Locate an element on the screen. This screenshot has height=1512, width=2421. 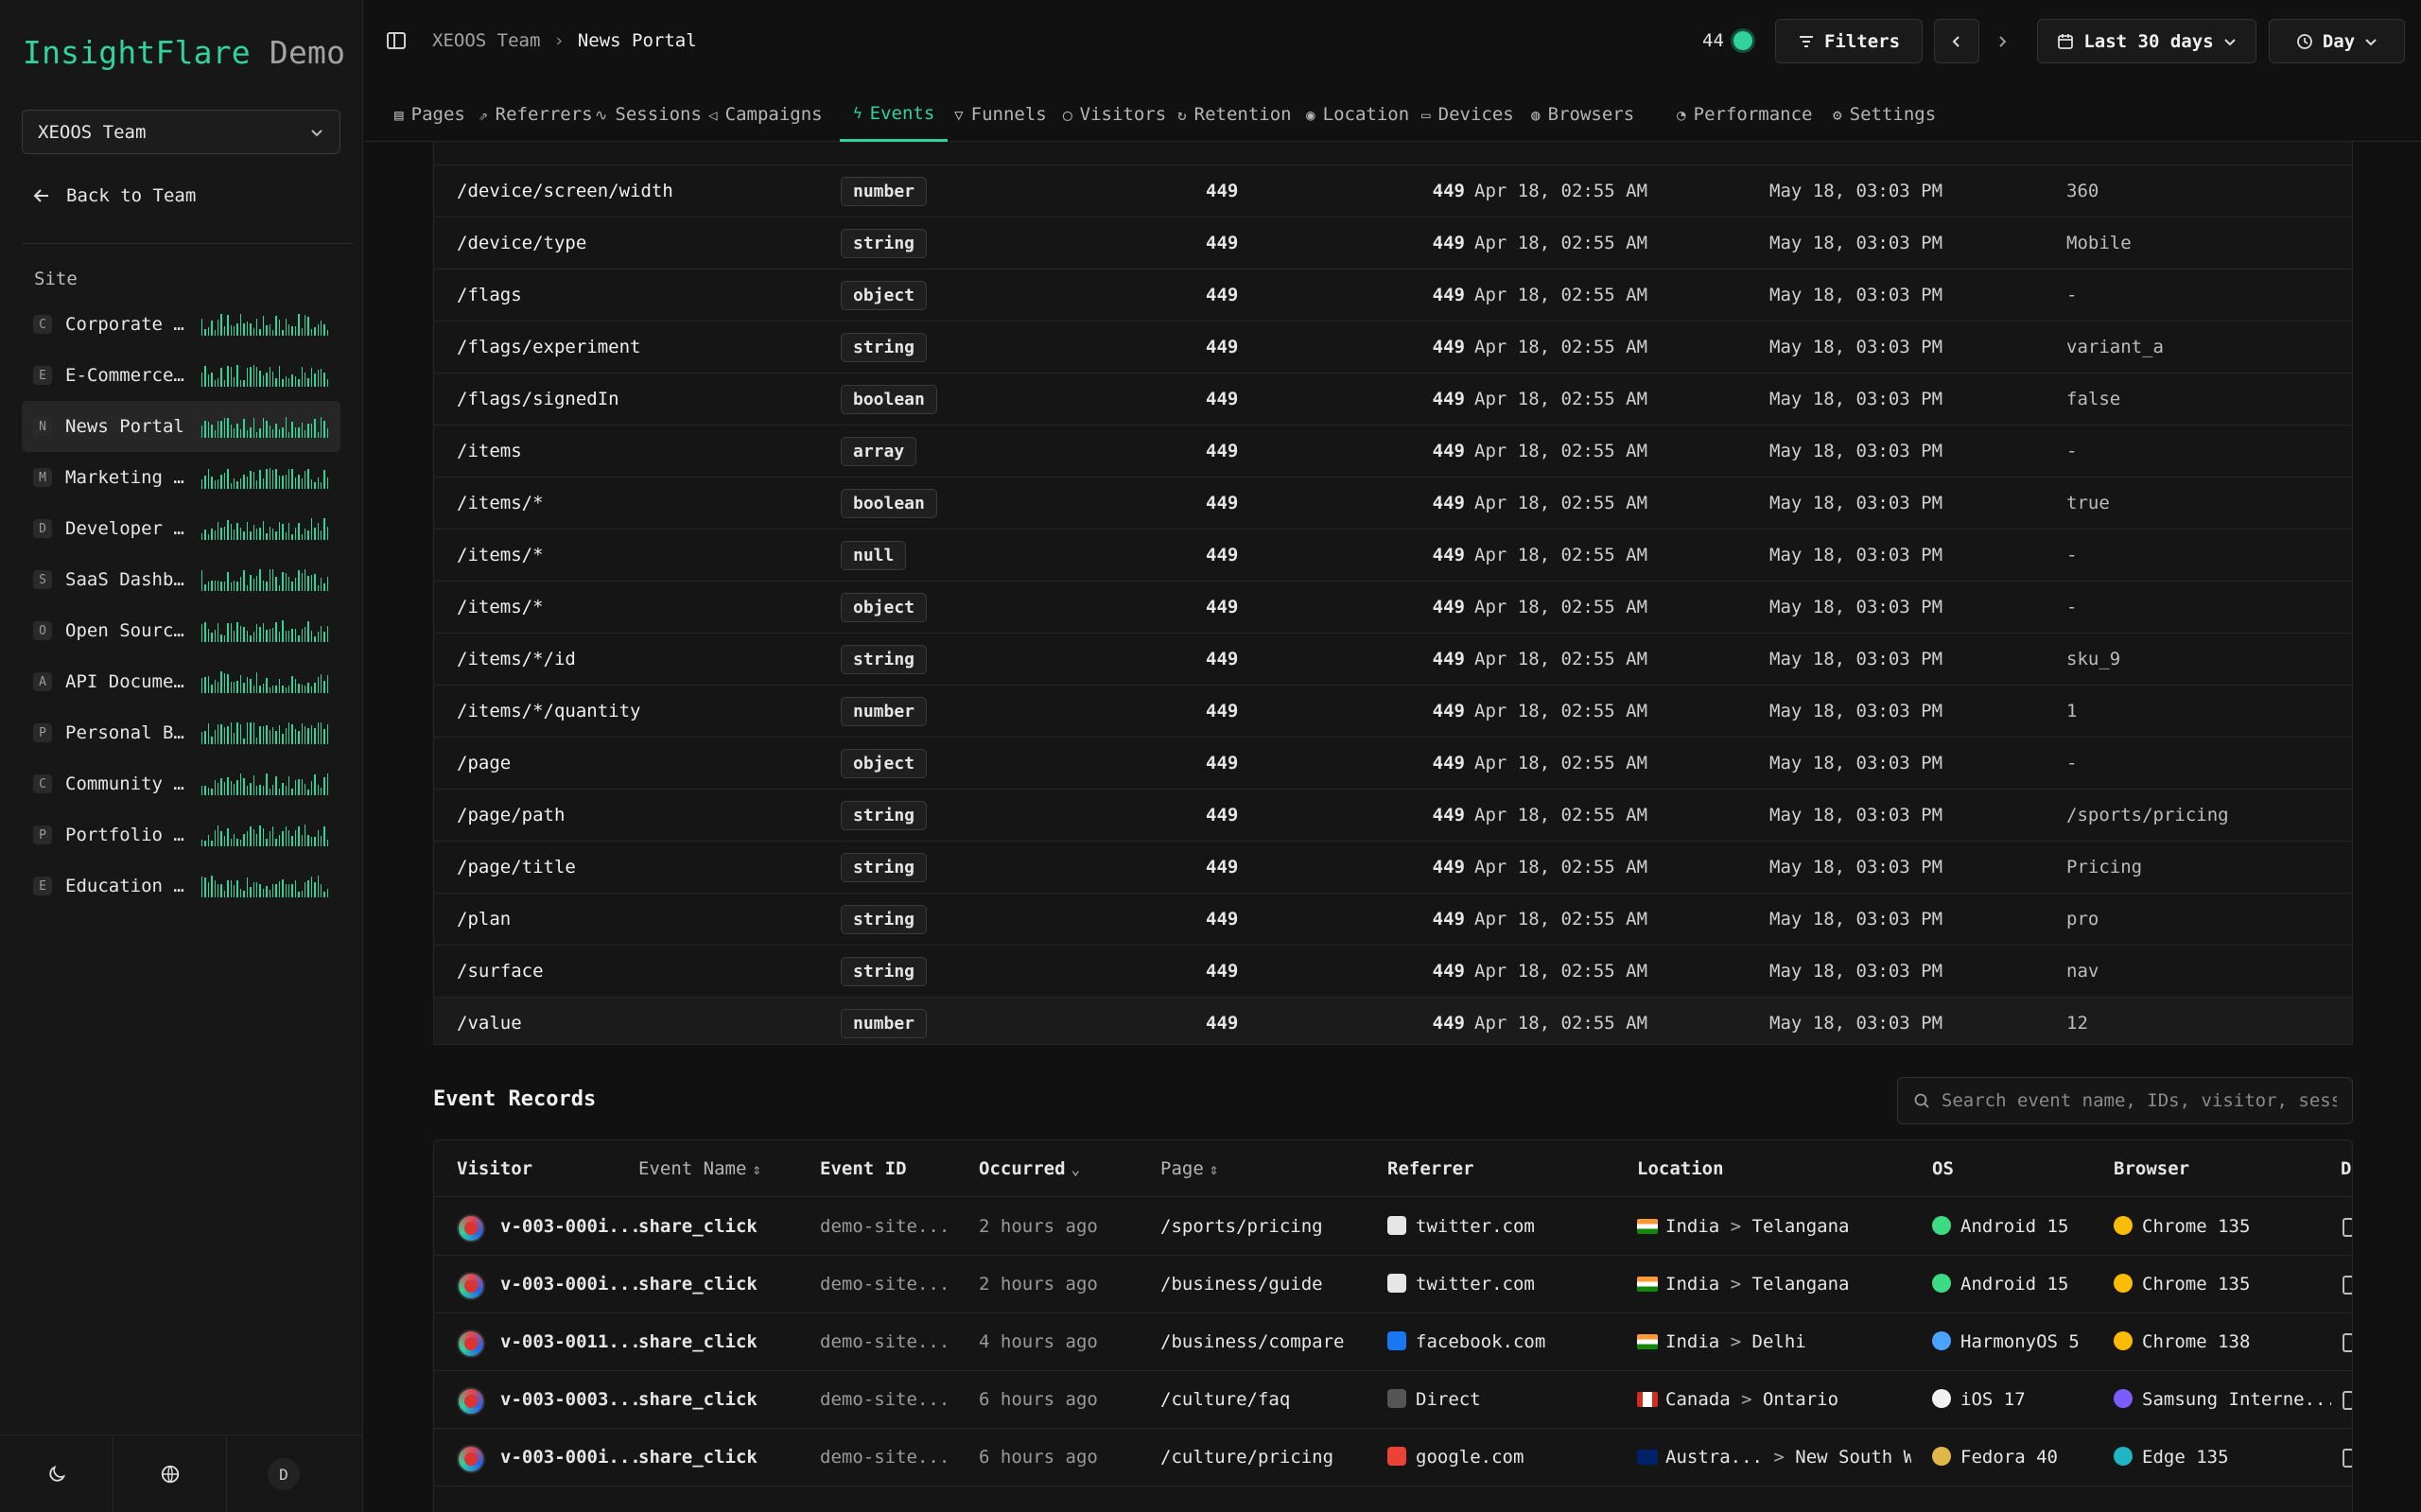
tab-location: ◉ Location is located at coordinates (1357, 115).